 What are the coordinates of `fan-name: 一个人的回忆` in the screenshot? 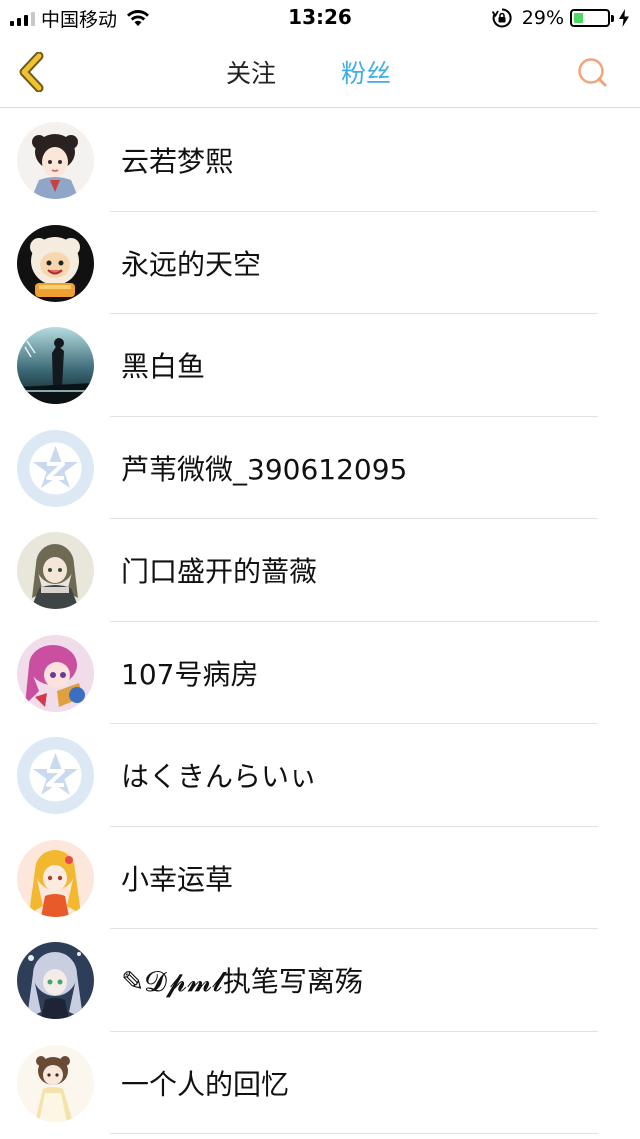 It's located at (205, 1084).